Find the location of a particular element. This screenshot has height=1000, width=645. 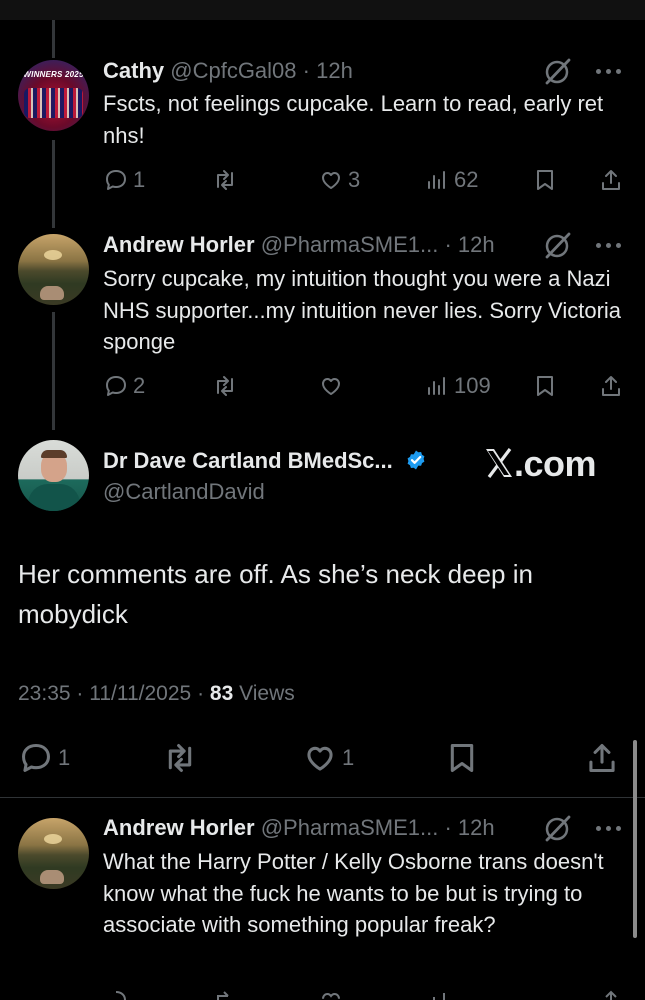

tweet-header: Cathy @CpfcGal08 · 12h is located at coordinates (228, 71).